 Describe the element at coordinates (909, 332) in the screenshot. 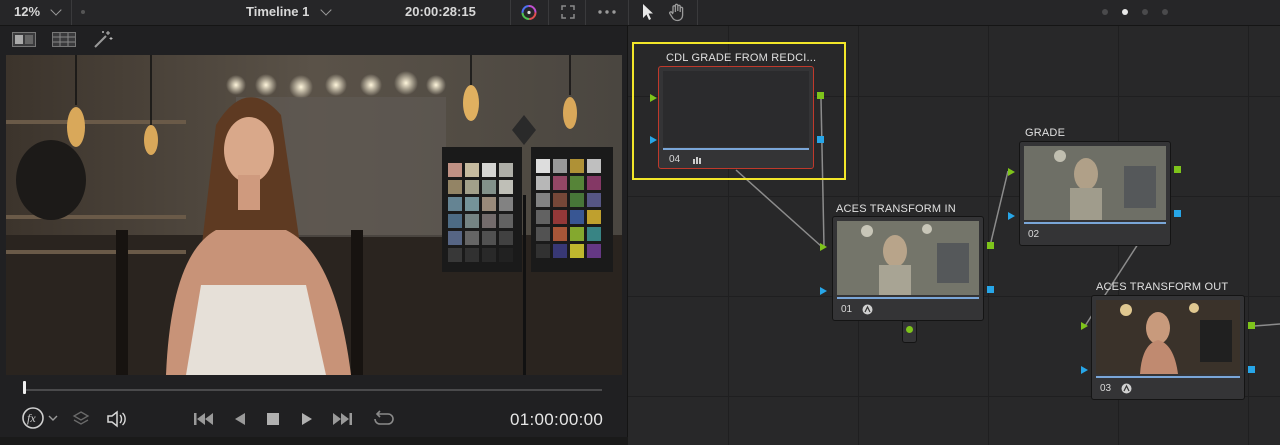

I see `node-01-extra-output` at that location.